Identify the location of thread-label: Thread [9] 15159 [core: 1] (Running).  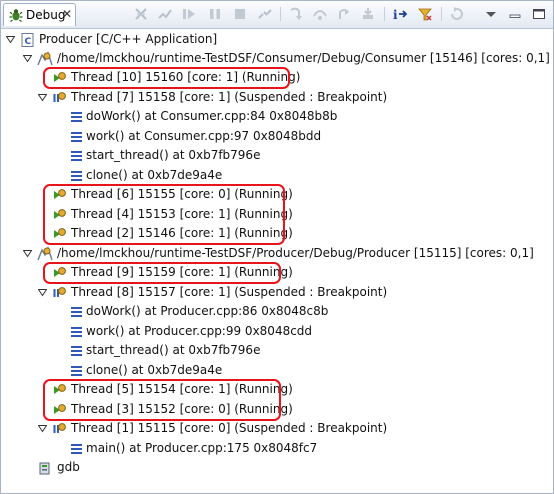
(182, 272).